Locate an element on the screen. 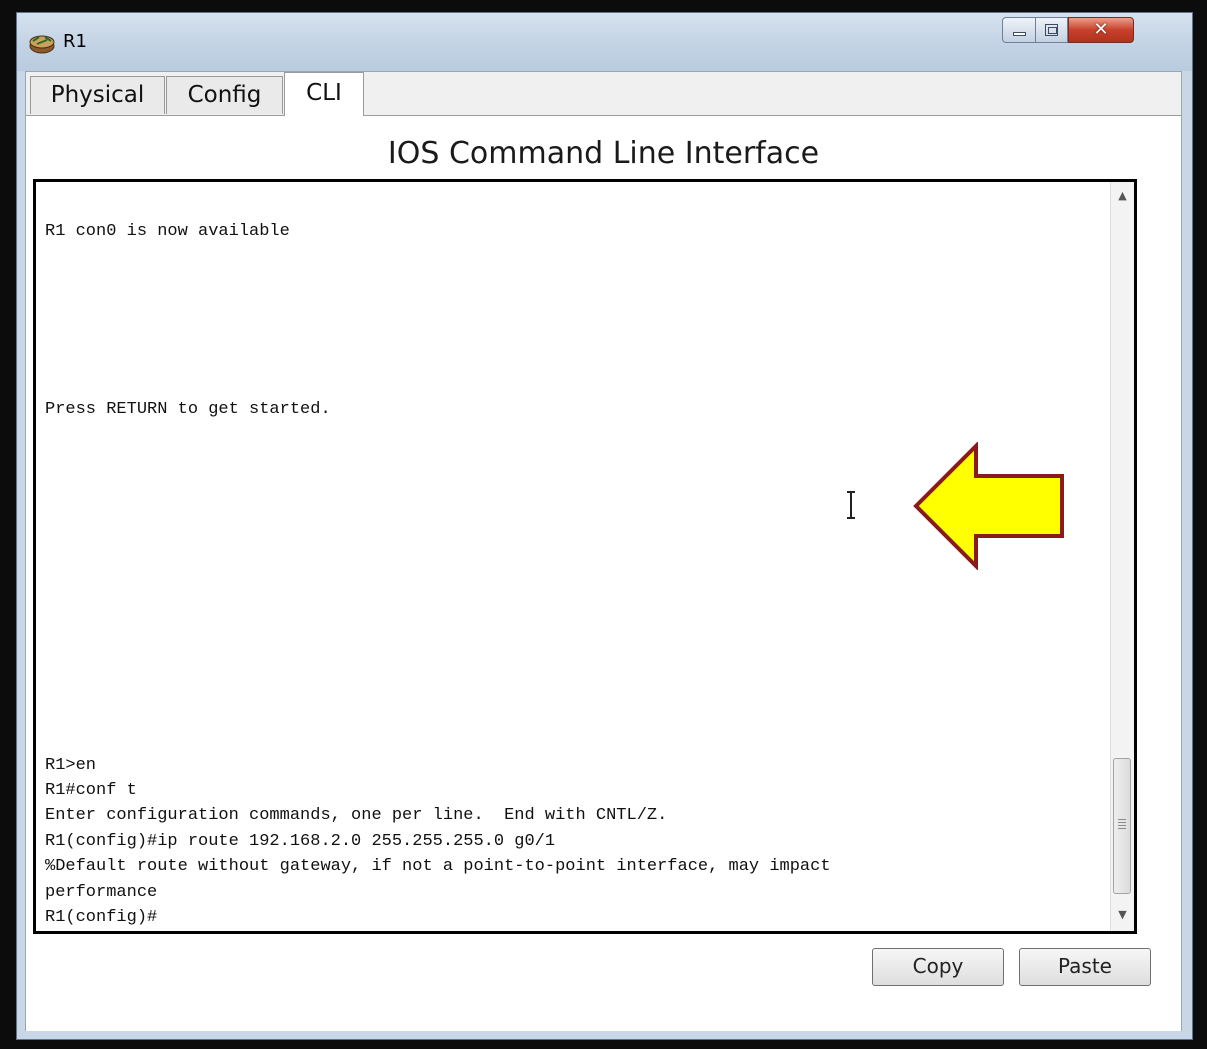 This screenshot has width=1207, height=1049. tab-cli: CLI is located at coordinates (324, 94).